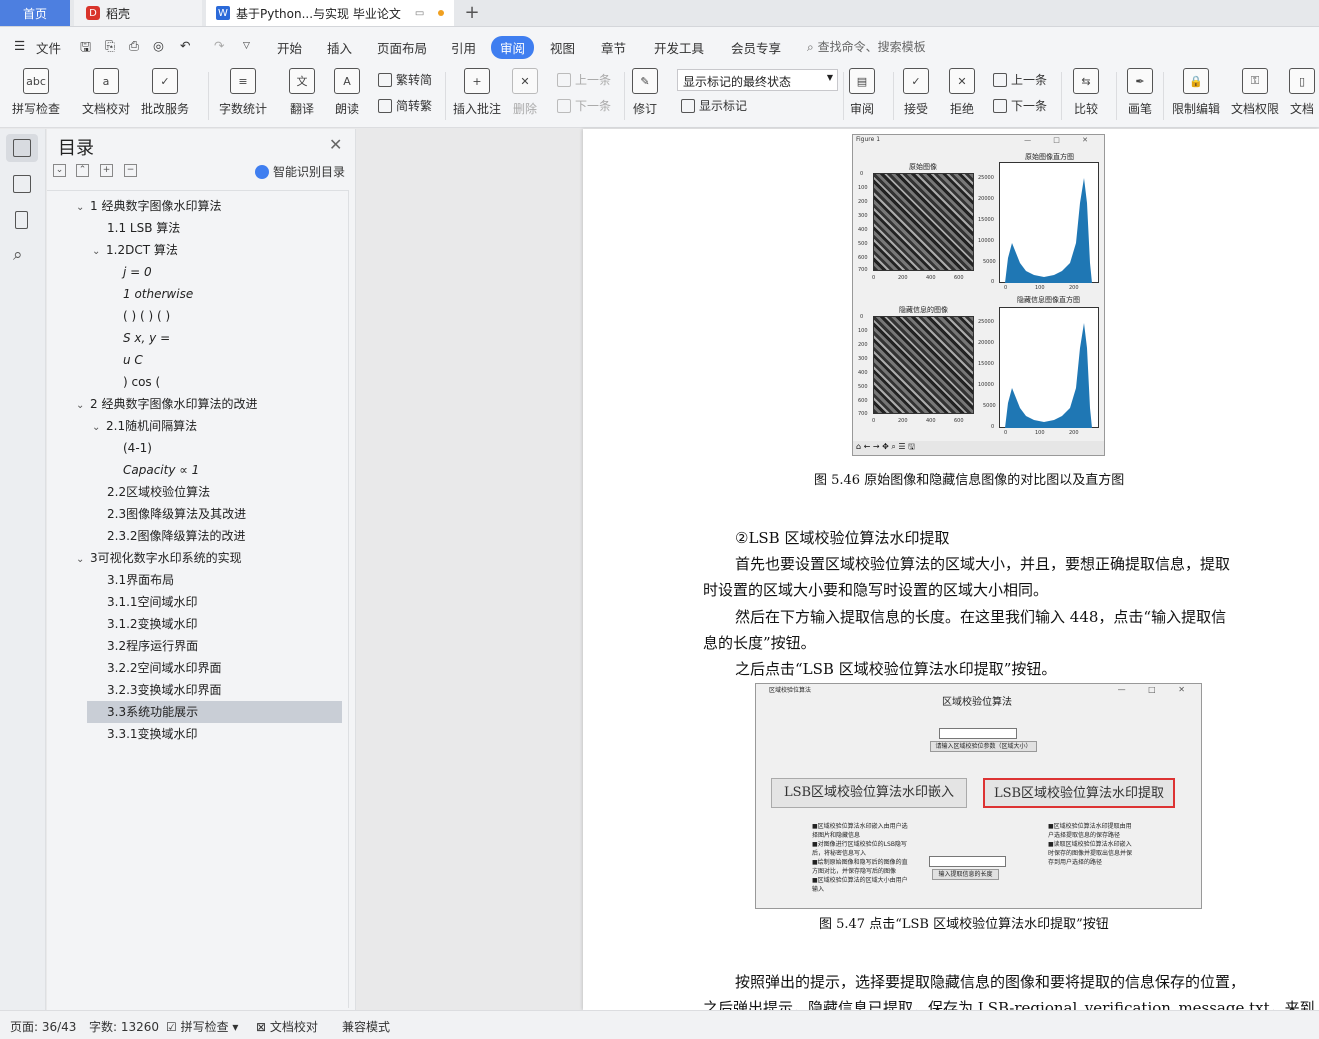 The height and width of the screenshot is (1039, 1319). Describe the element at coordinates (165, 92) in the screenshot. I see `approve-service-button: ✓ 批改服务` at that location.